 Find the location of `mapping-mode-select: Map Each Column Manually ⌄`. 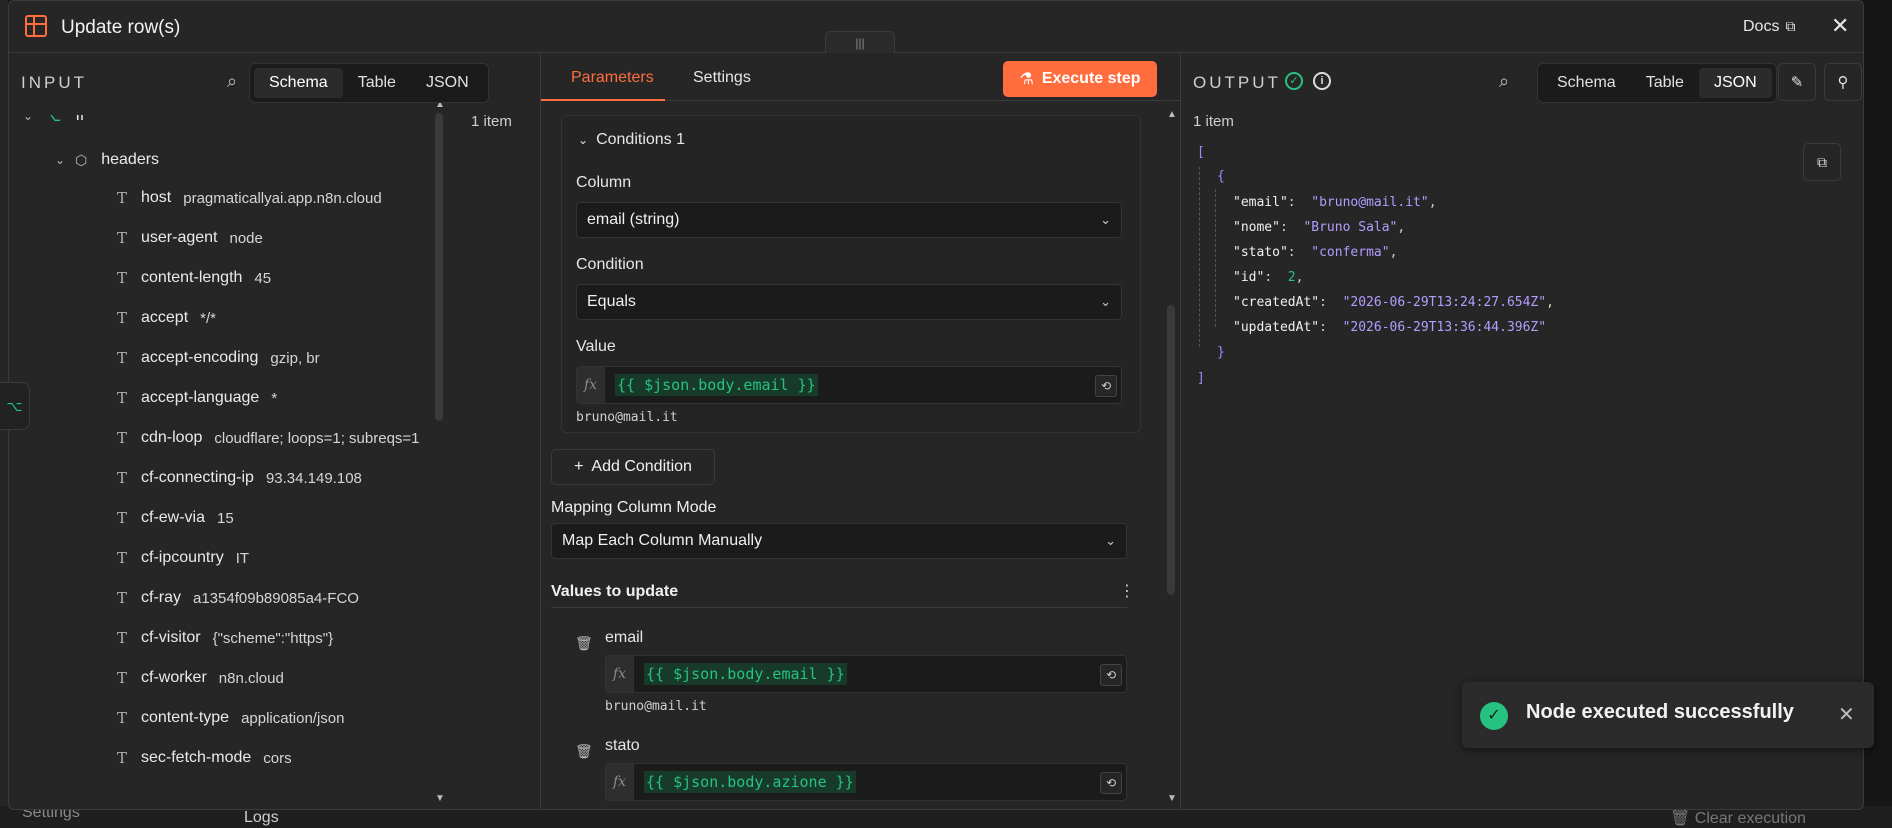

mapping-mode-select: Map Each Column Manually ⌄ is located at coordinates (839, 541).